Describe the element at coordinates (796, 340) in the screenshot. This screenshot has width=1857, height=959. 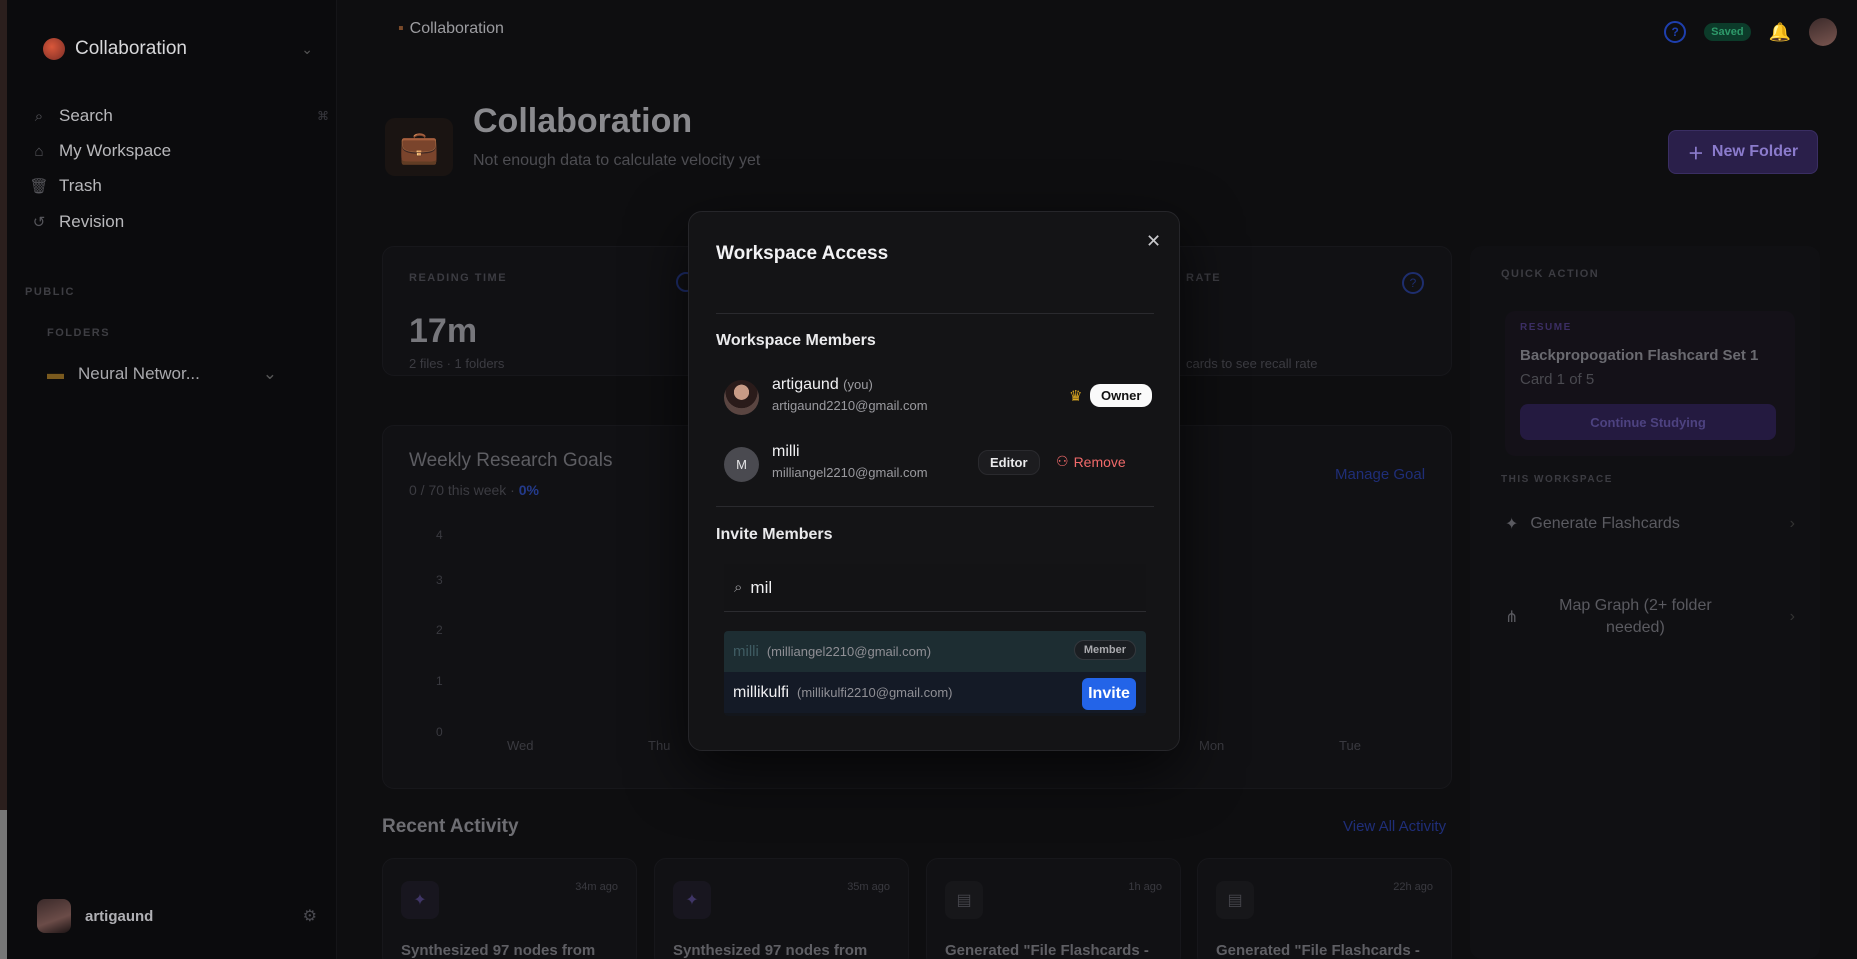
I see `members-heading: Workspace Members` at that location.